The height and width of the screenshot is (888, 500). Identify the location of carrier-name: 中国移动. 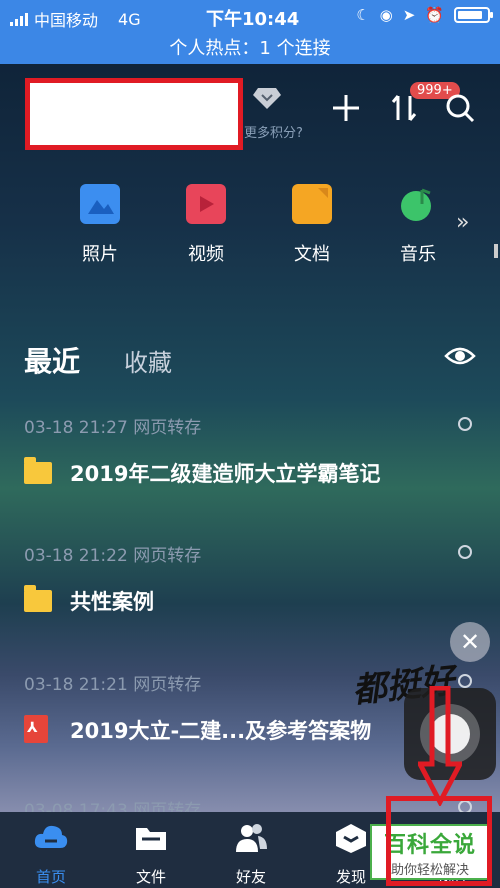
(66, 20).